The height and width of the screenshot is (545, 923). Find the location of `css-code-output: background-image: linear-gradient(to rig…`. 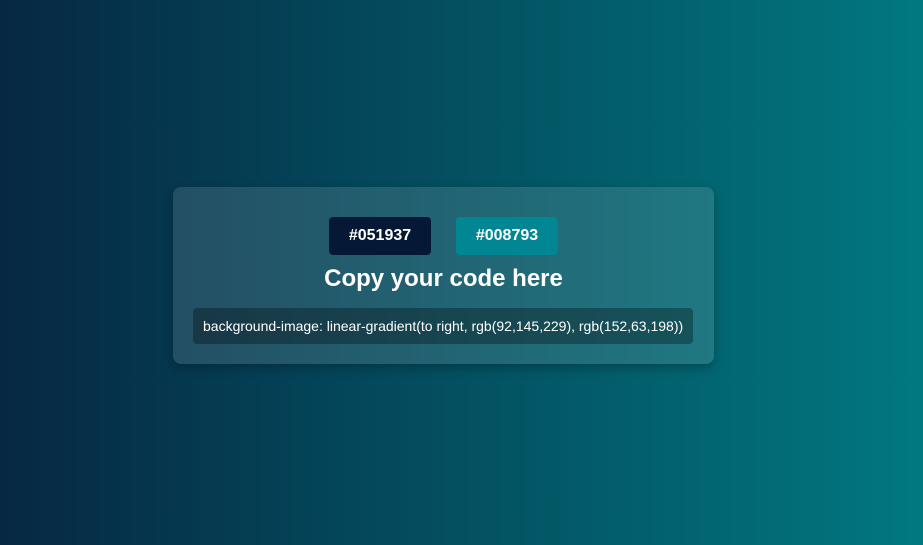

css-code-output: background-image: linear-gradient(to rig… is located at coordinates (443, 326).